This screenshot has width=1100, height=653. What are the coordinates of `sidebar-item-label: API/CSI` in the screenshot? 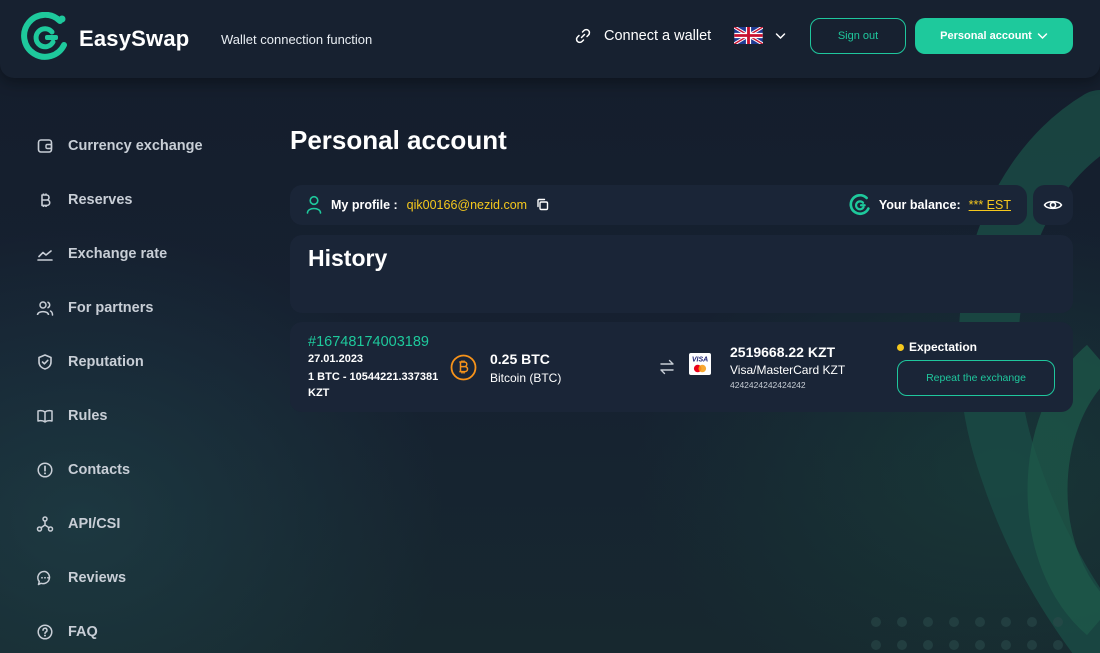 It's located at (94, 524).